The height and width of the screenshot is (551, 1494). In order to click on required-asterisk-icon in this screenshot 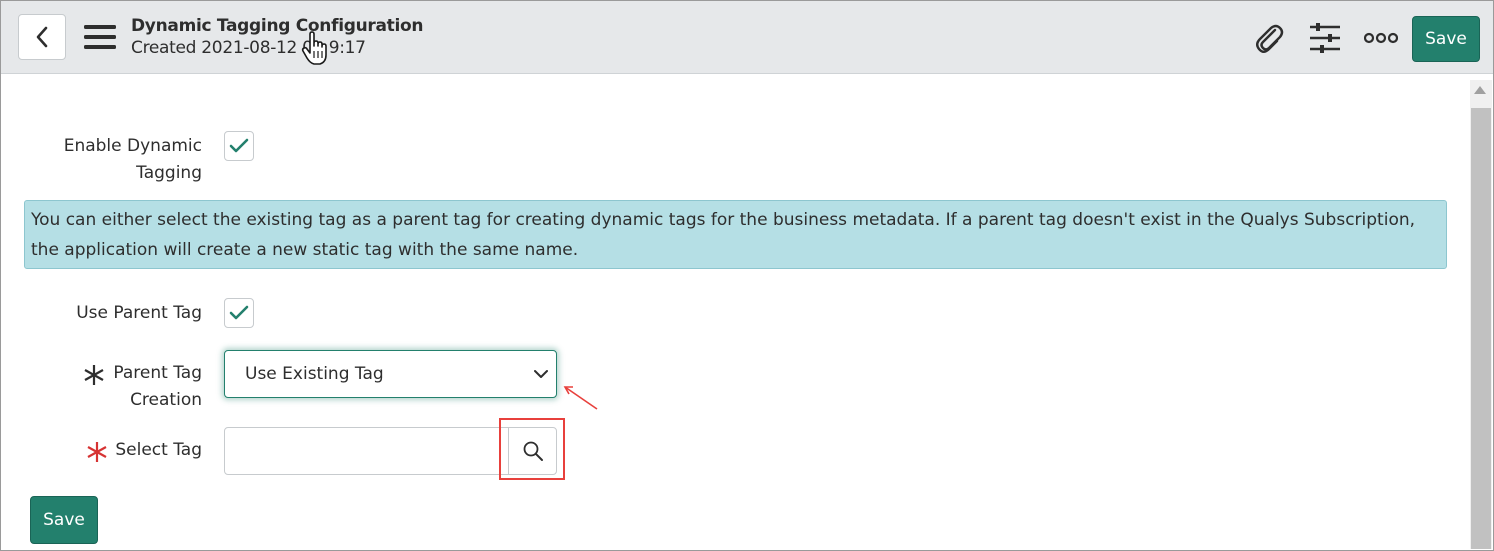, I will do `click(97, 452)`.